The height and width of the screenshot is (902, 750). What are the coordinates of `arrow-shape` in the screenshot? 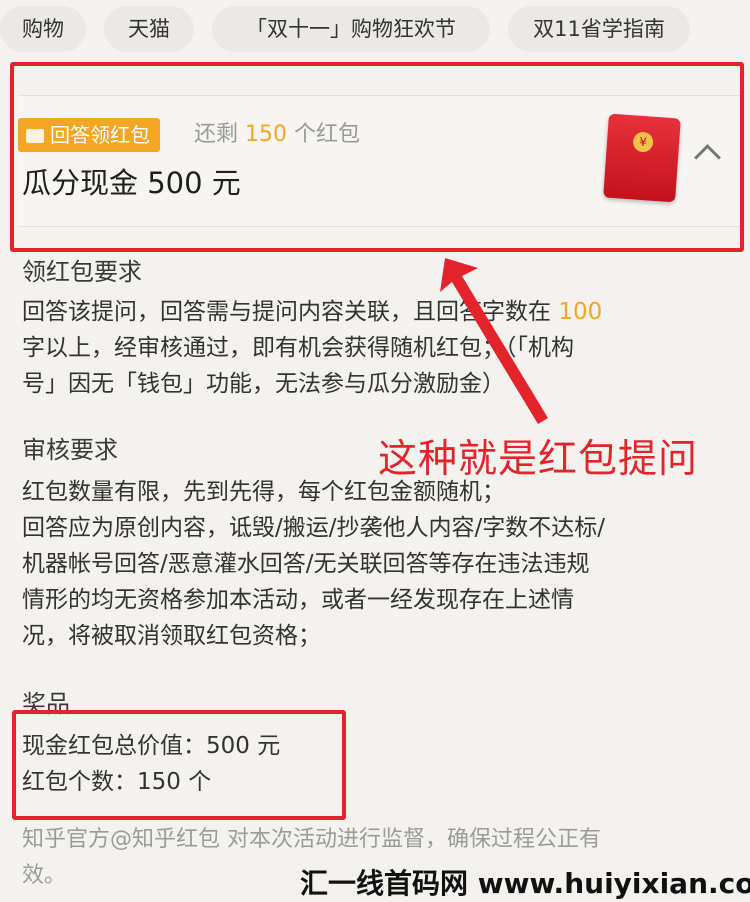 It's located at (494, 341).